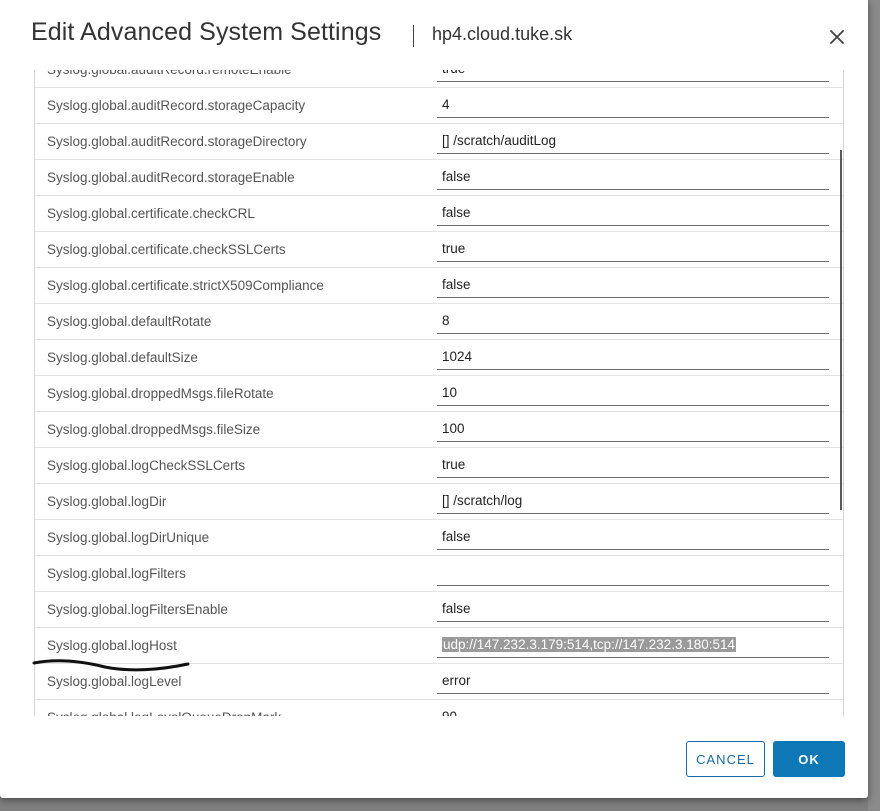  What do you see at coordinates (160, 393) in the screenshot?
I see `setting-key: Syslog.global.droppedMsgs.fileRotate` at bounding box center [160, 393].